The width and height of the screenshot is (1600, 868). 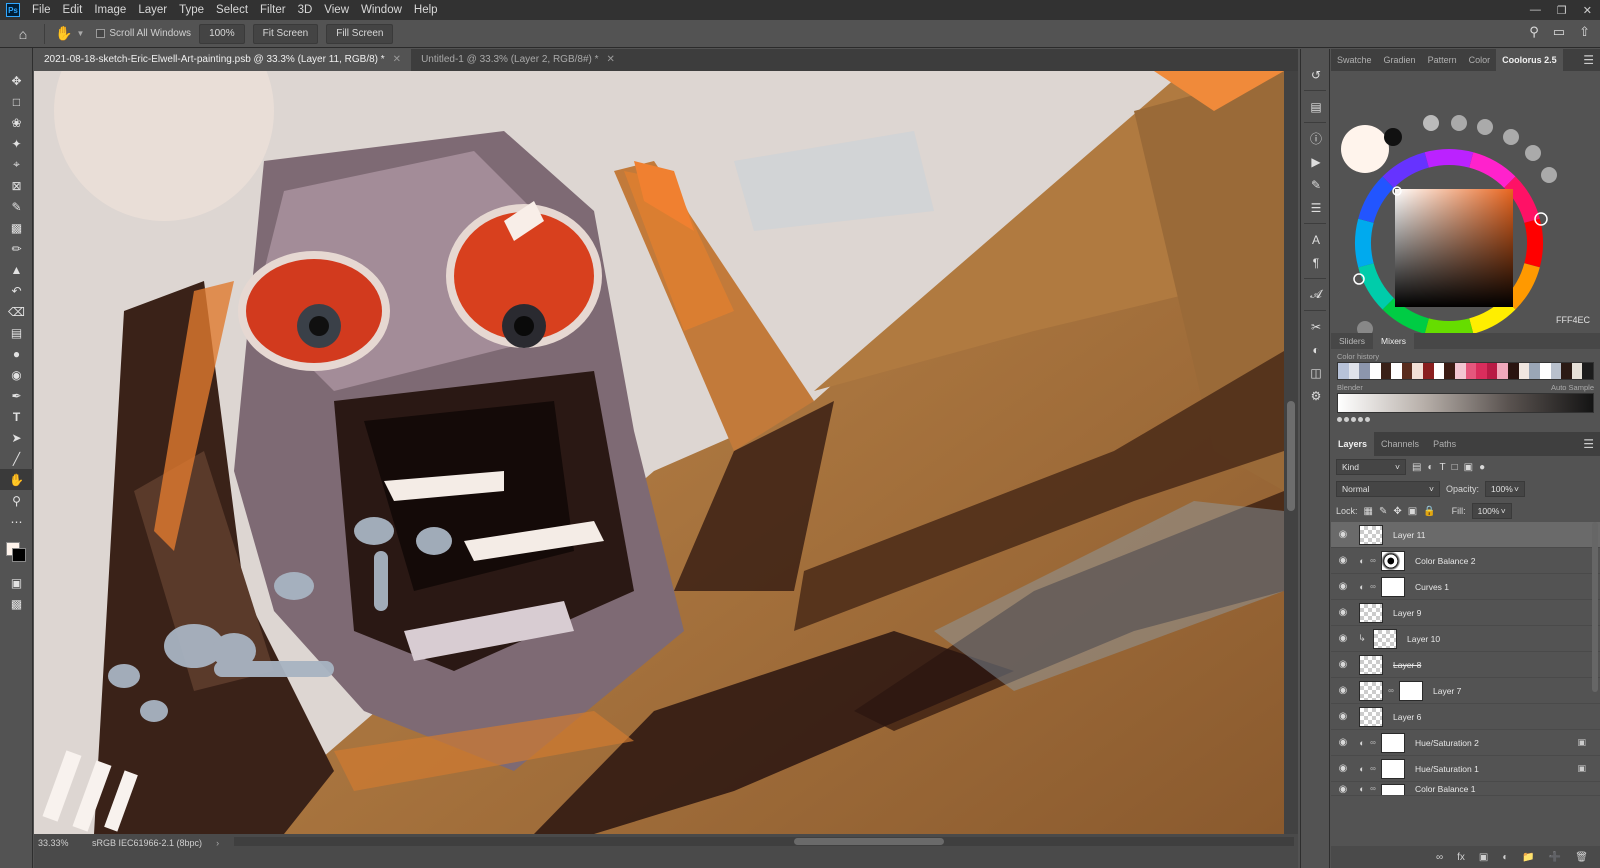 What do you see at coordinates (19, 555) in the screenshot?
I see `background-color-swatch` at bounding box center [19, 555].